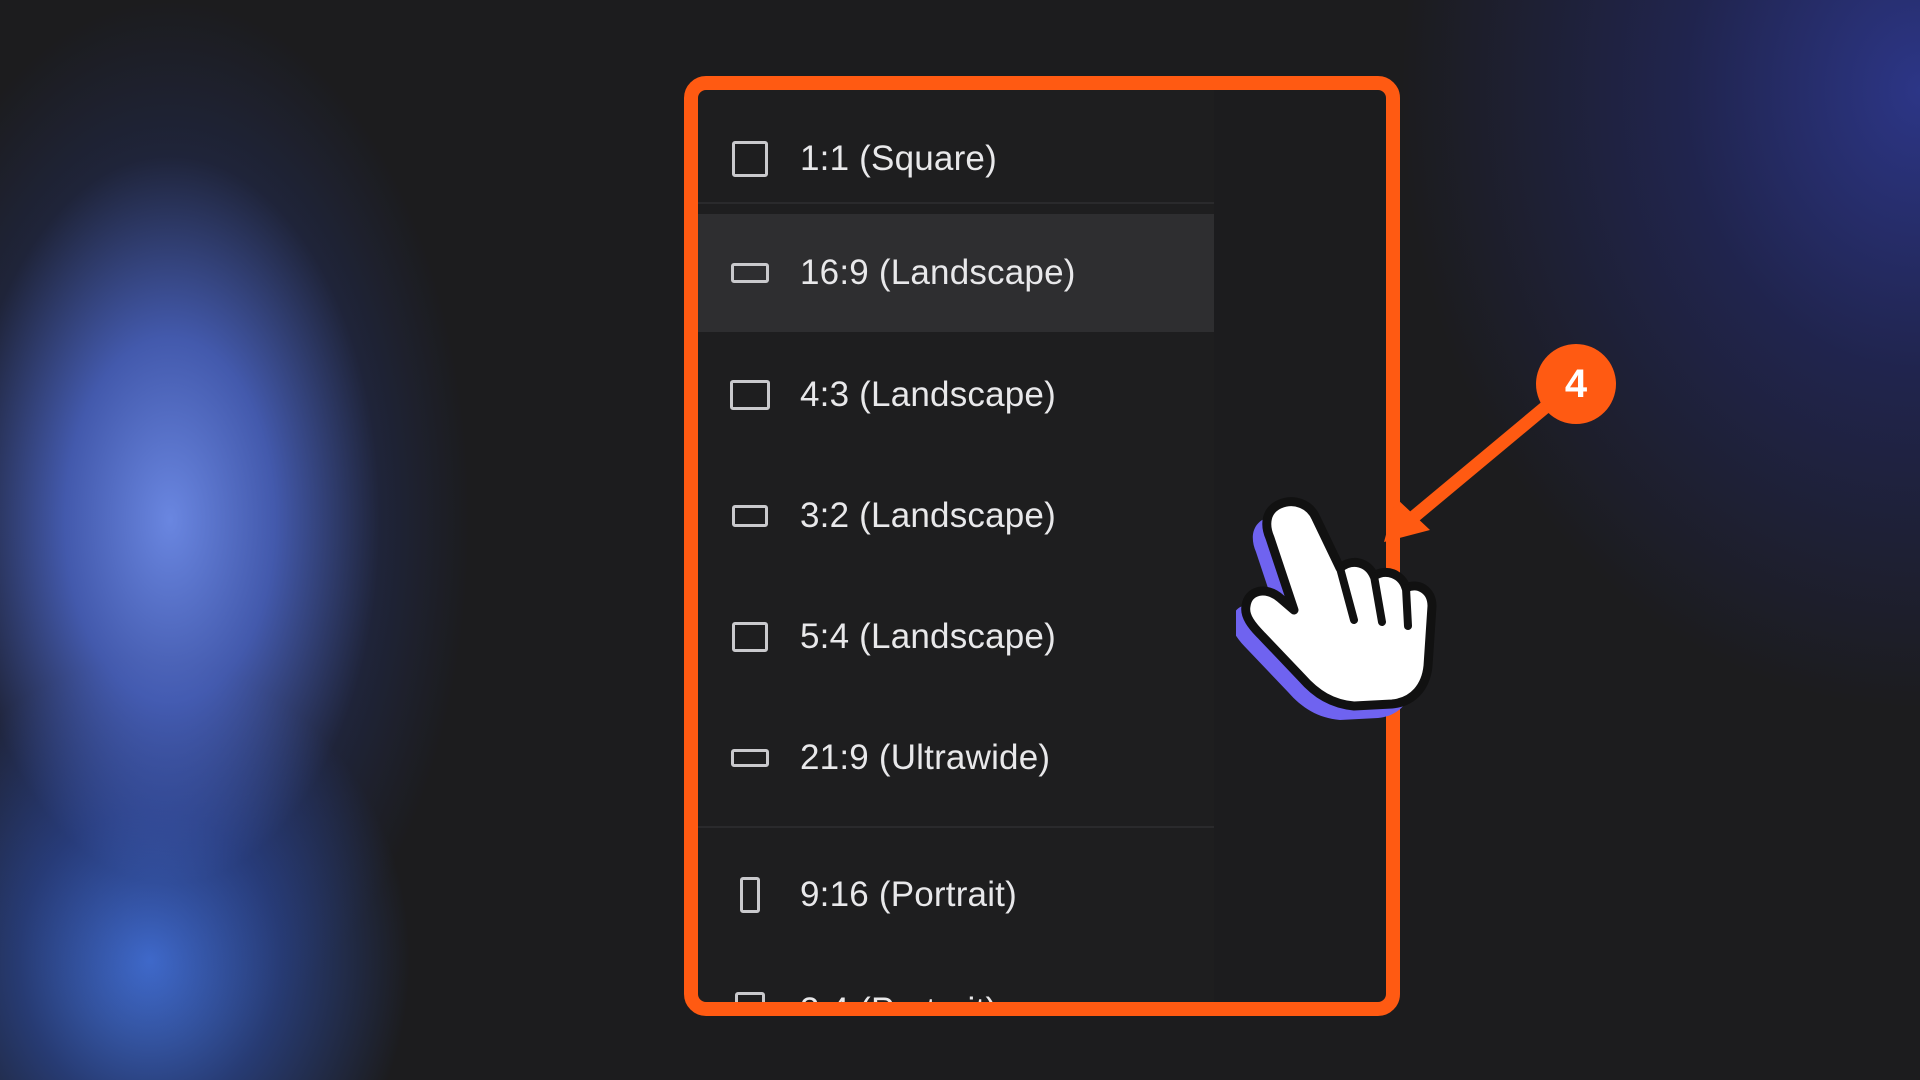 The width and height of the screenshot is (1920, 1080). I want to click on landscape-3-2-icon, so click(750, 516).